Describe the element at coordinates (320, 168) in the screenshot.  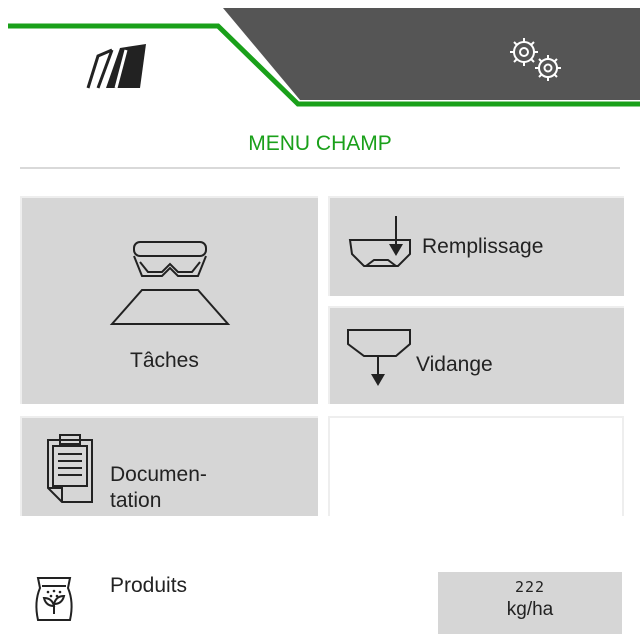
I see `title-divider` at that location.